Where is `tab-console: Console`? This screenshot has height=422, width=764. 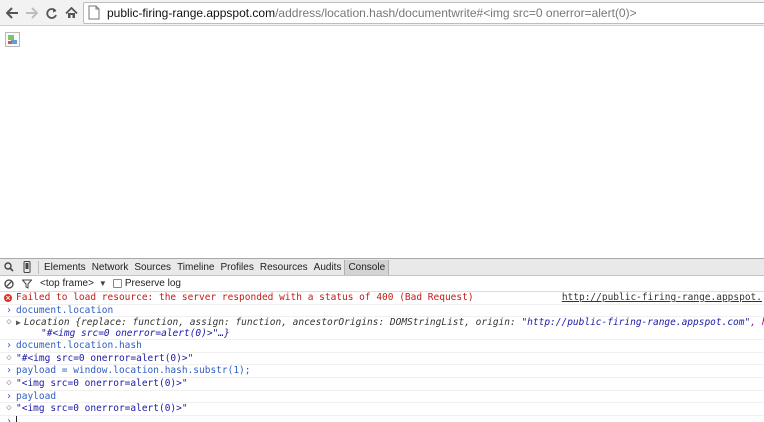
tab-console: Console is located at coordinates (367, 267).